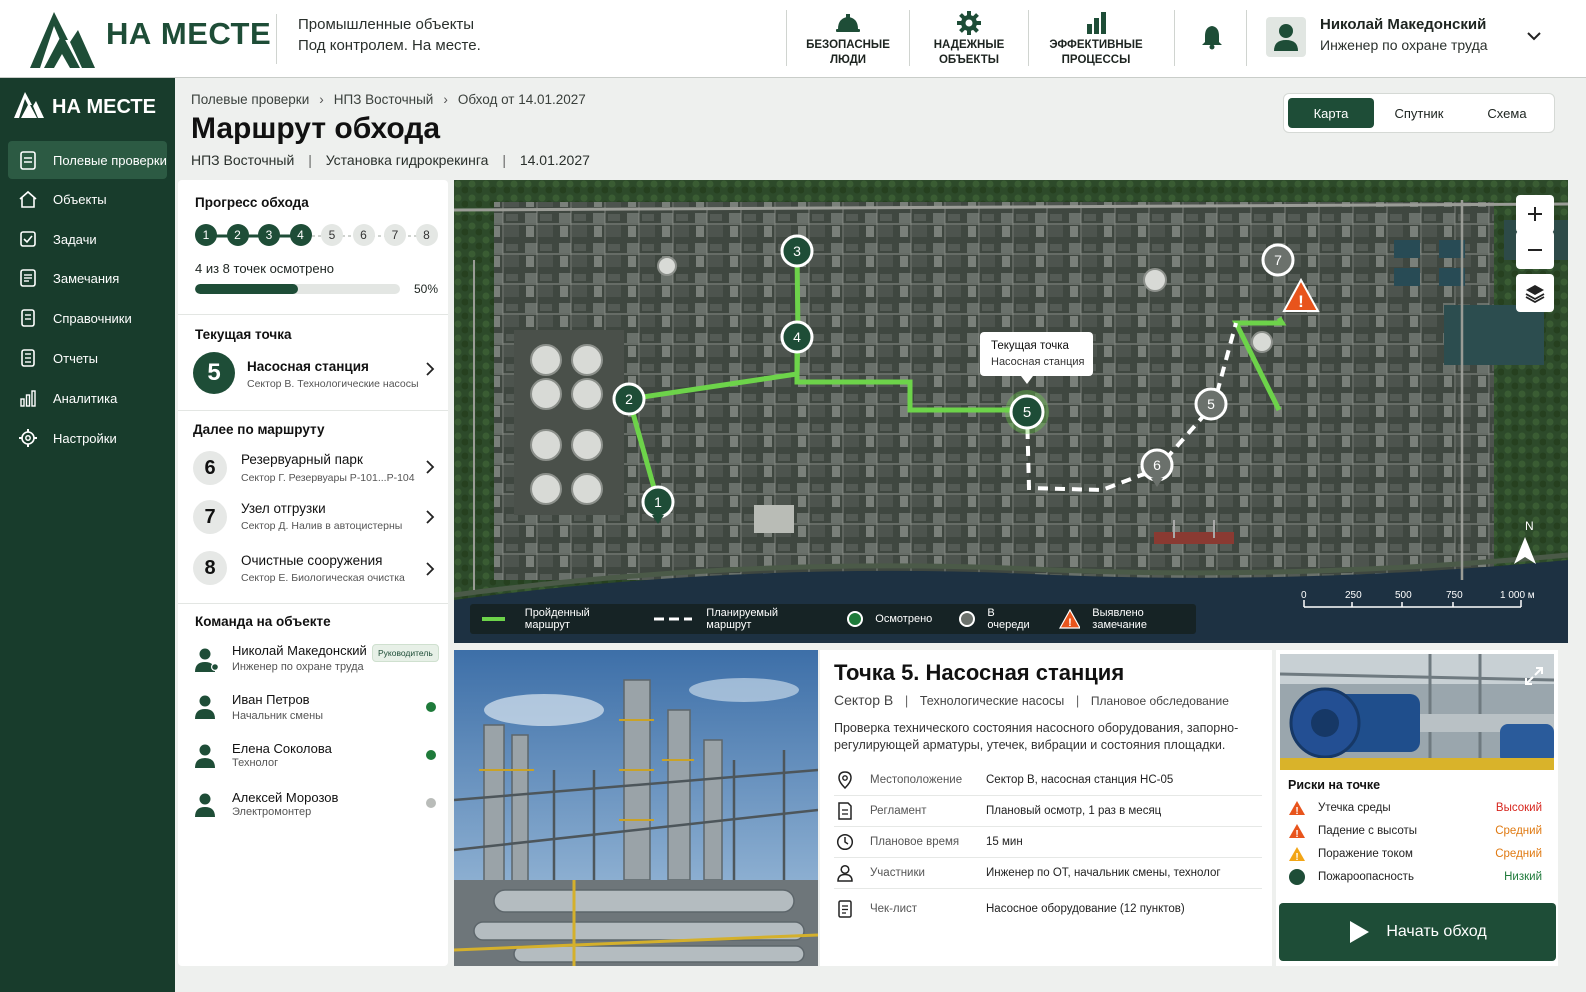  I want to click on sidebar-item-label: Объекты, so click(80, 199).